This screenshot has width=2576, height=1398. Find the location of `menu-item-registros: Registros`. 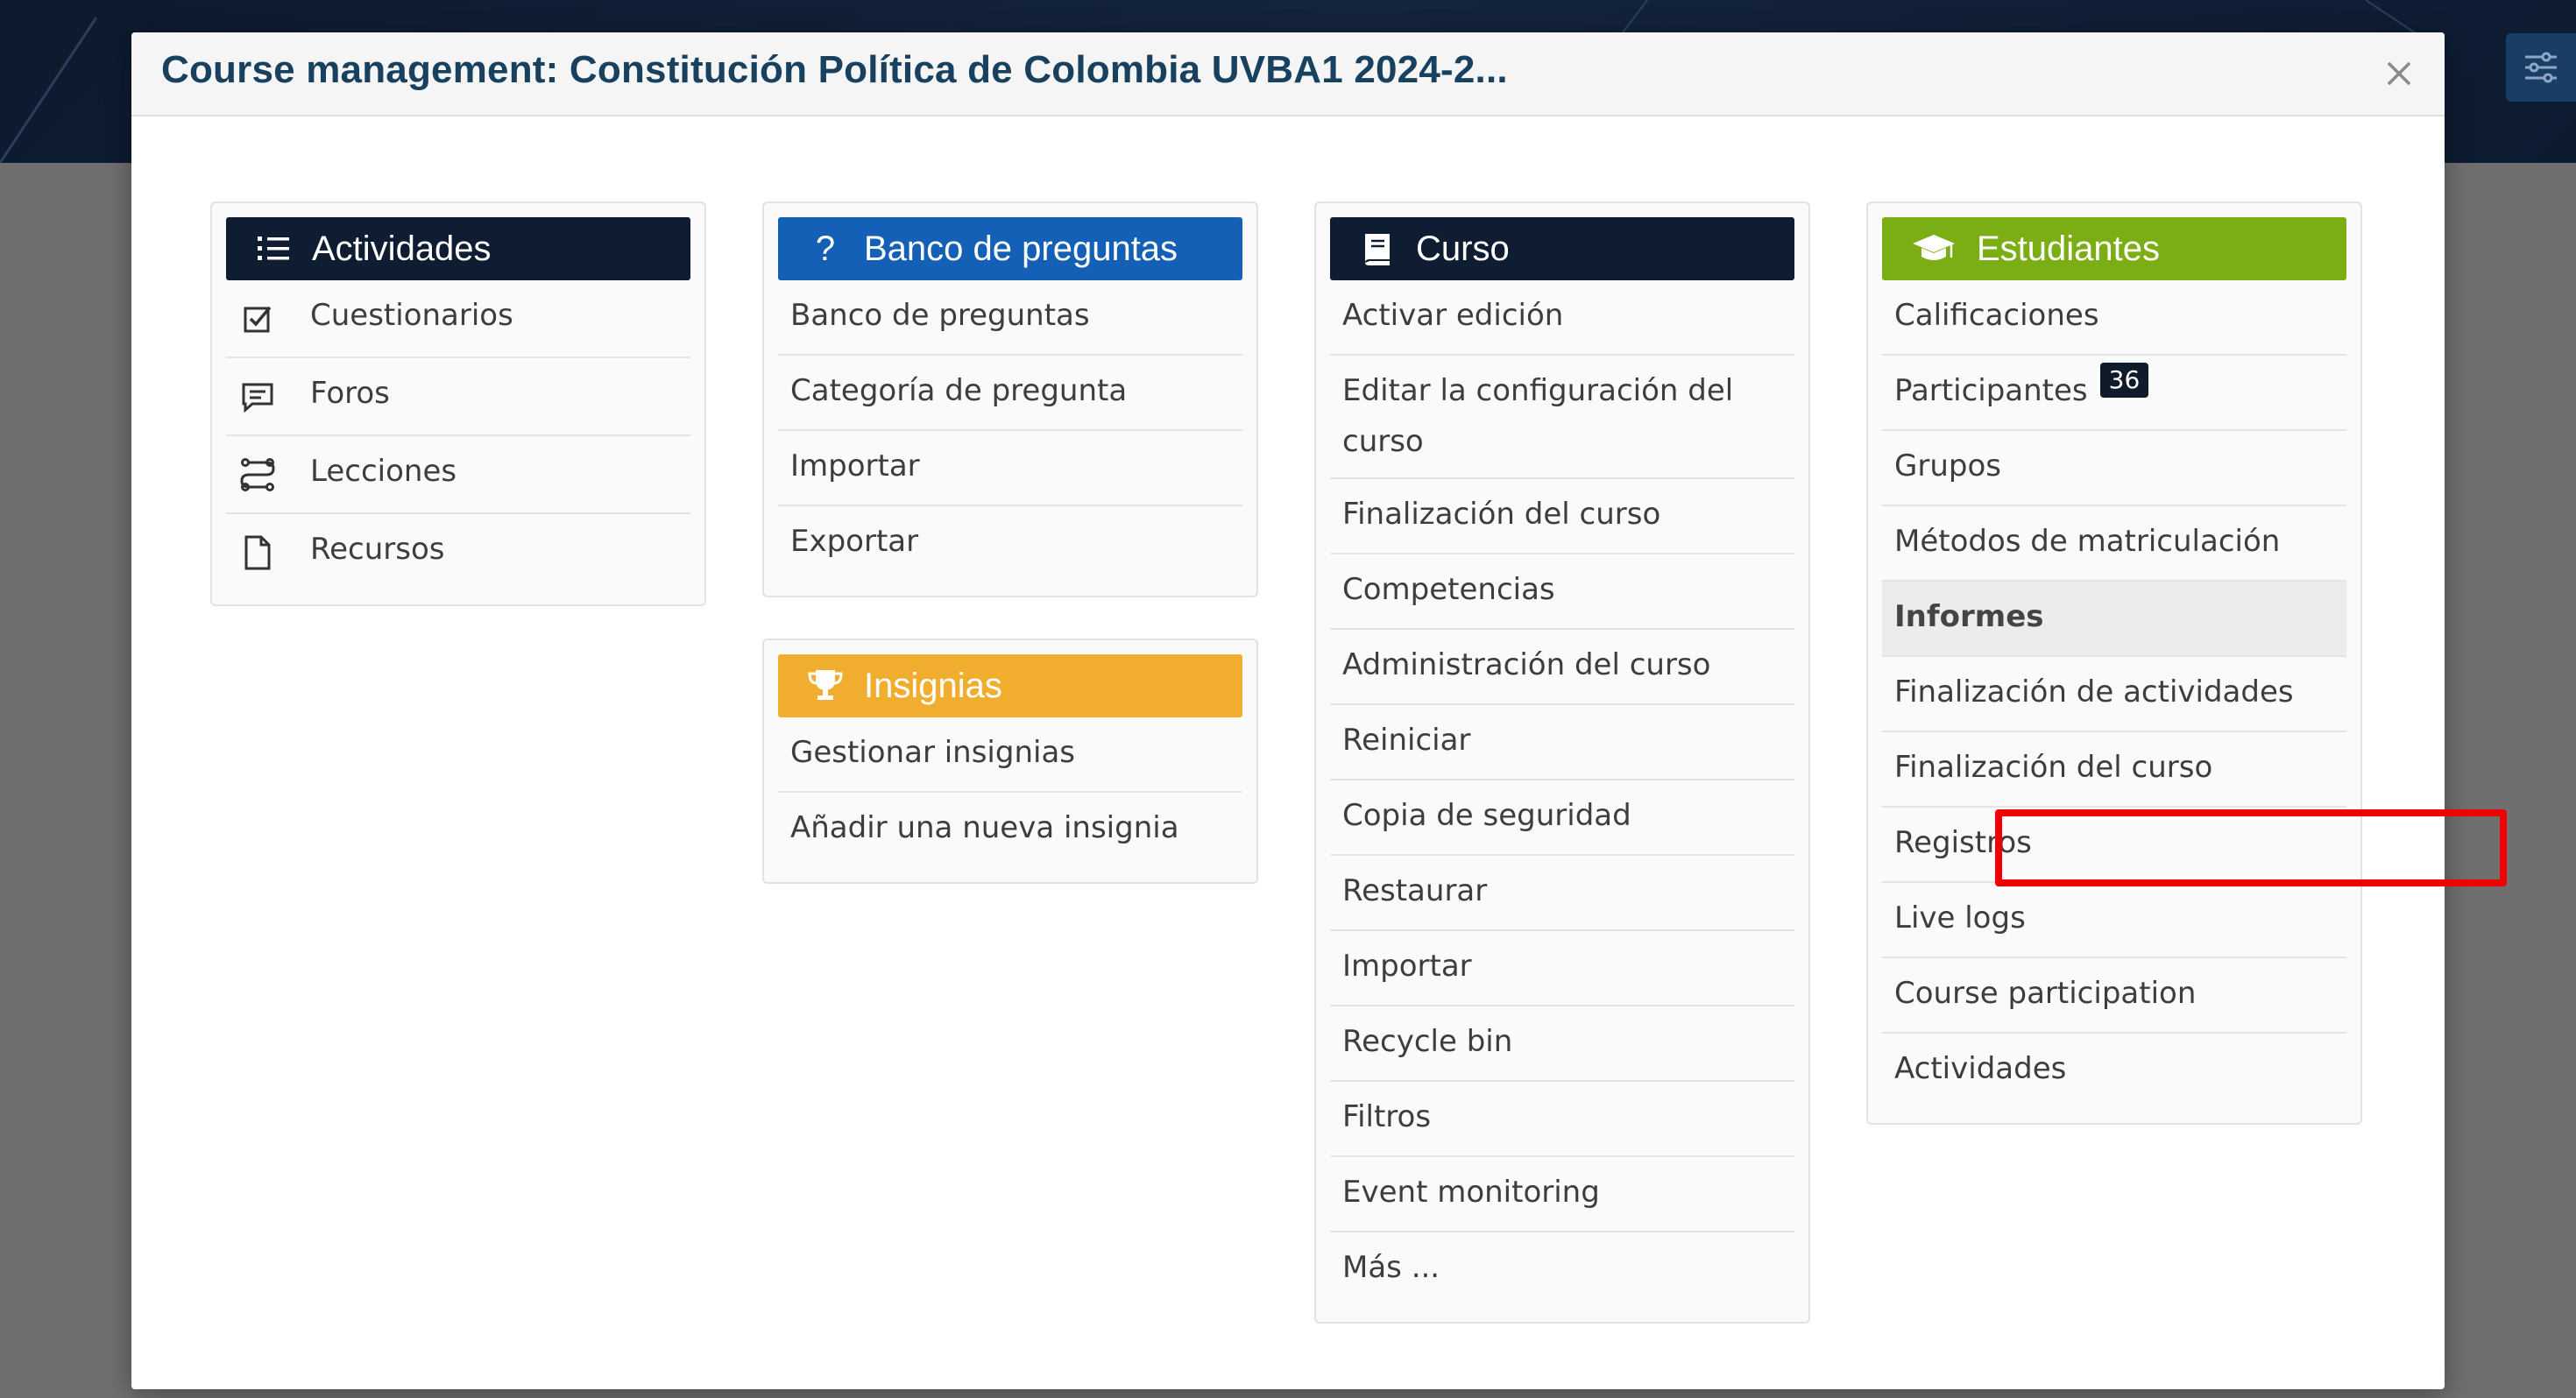

menu-item-registros: Registros is located at coordinates (2114, 845).